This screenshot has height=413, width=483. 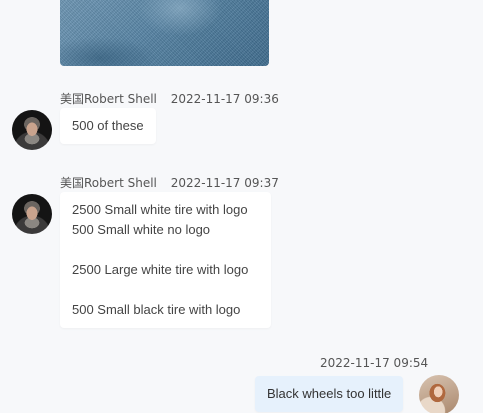 I want to click on message-bubble: Black wheels too little, so click(x=329, y=394).